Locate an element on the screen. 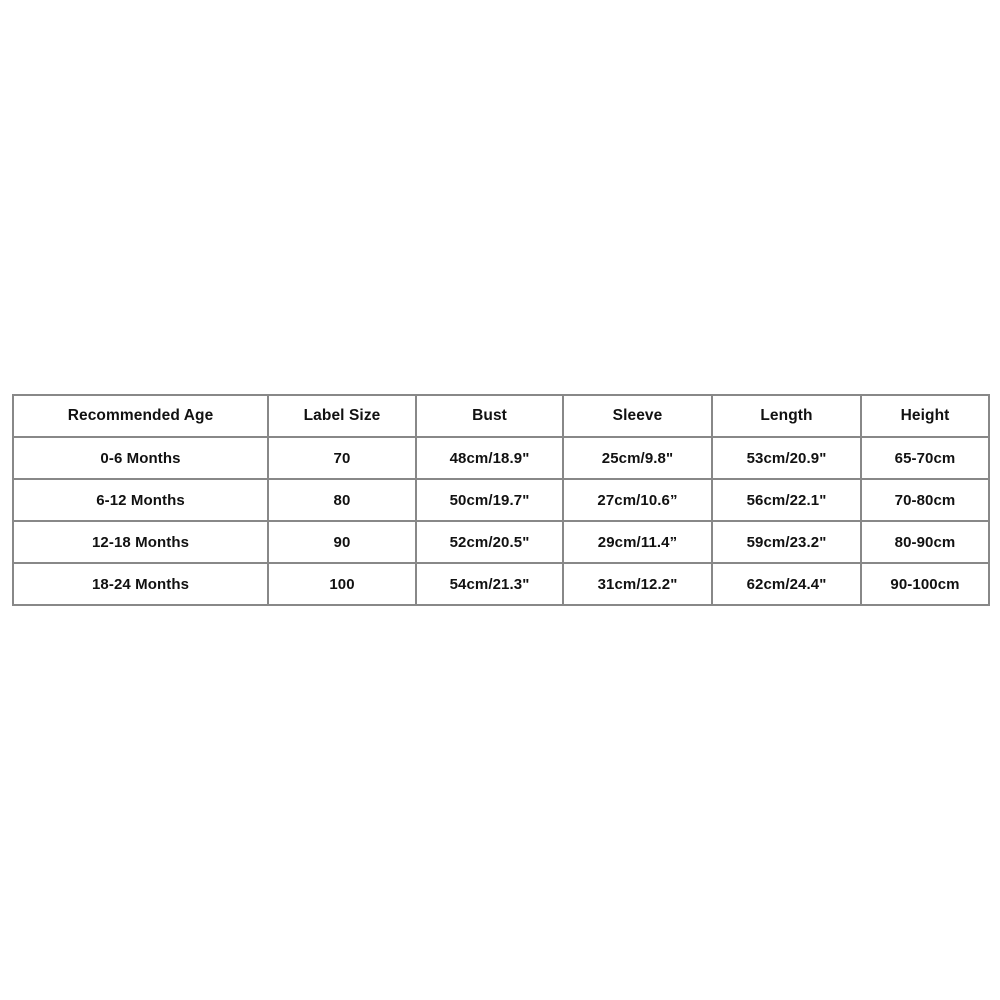  cell-height: 65-70cm is located at coordinates (925, 458).